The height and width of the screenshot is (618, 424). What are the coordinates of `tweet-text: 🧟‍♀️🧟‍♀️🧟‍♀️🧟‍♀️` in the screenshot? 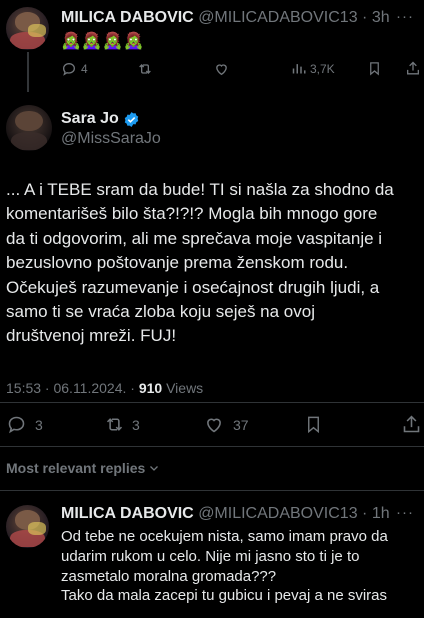 It's located at (103, 41).